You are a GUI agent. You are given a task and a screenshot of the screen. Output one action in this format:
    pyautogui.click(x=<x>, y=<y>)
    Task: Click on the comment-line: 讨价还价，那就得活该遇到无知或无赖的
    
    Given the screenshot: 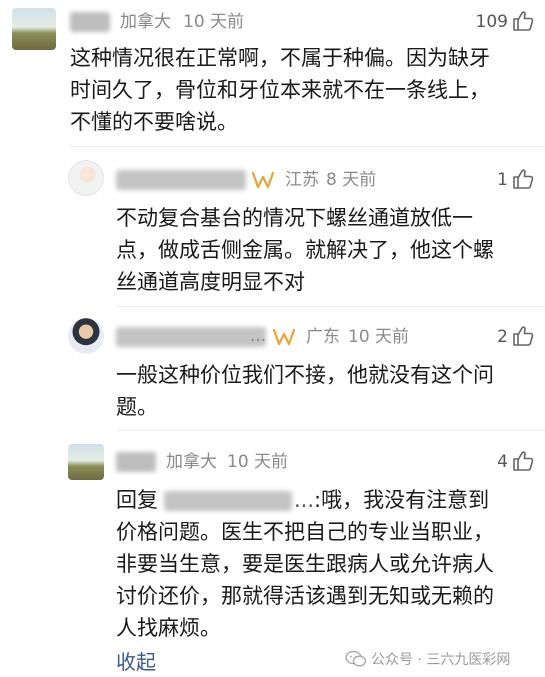 What is the action you would take?
    pyautogui.click(x=305, y=596)
    